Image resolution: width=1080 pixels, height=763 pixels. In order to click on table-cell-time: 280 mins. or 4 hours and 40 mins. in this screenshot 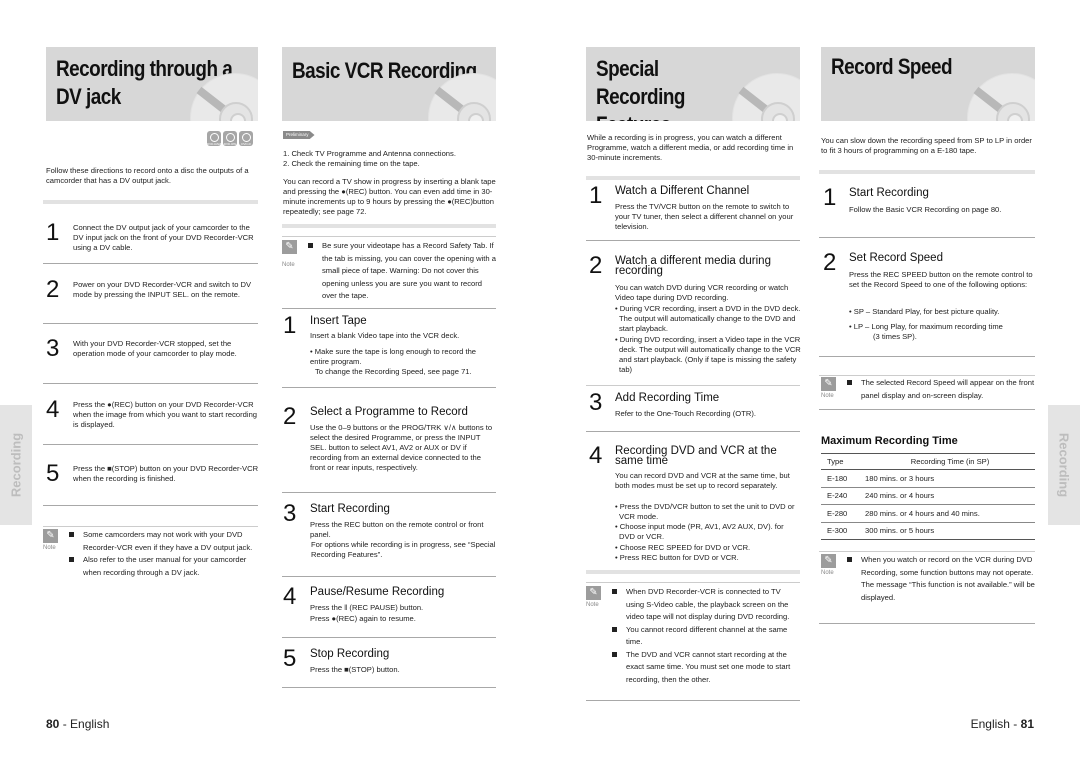, I will do `click(950, 513)`.